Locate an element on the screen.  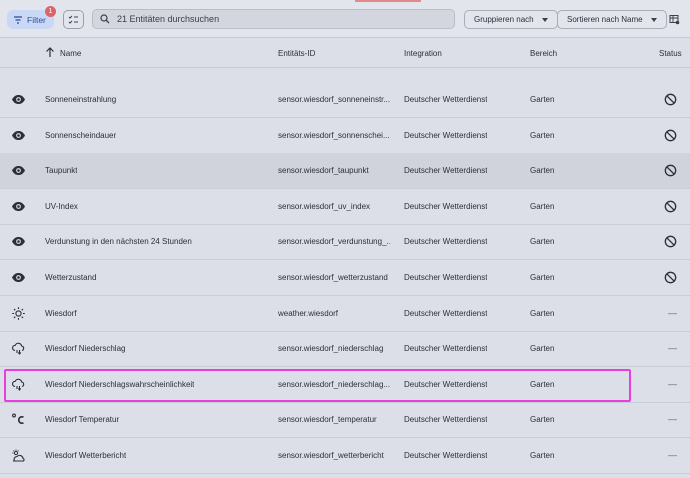
sort-by-label: Sortieren nach Name is located at coordinates (605, 19).